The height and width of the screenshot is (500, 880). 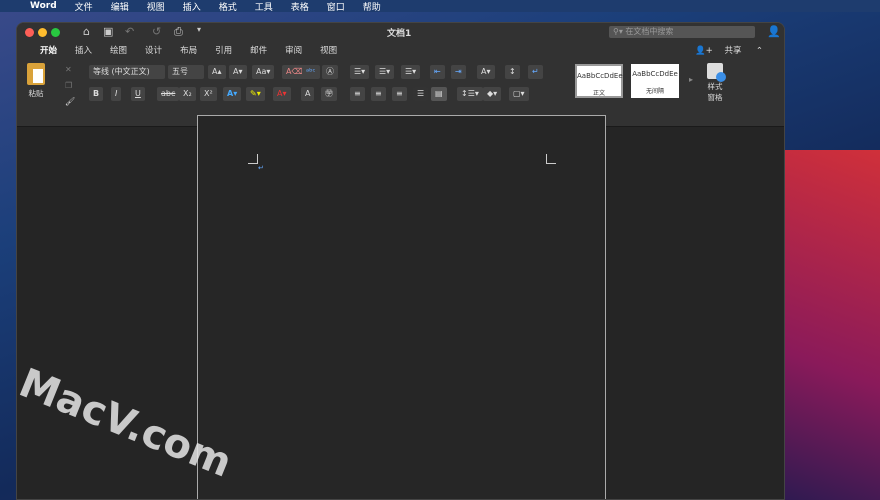 What do you see at coordinates (655, 81) in the screenshot?
I see `style-no-spacing: AaBbCcDdEe 无间隔` at bounding box center [655, 81].